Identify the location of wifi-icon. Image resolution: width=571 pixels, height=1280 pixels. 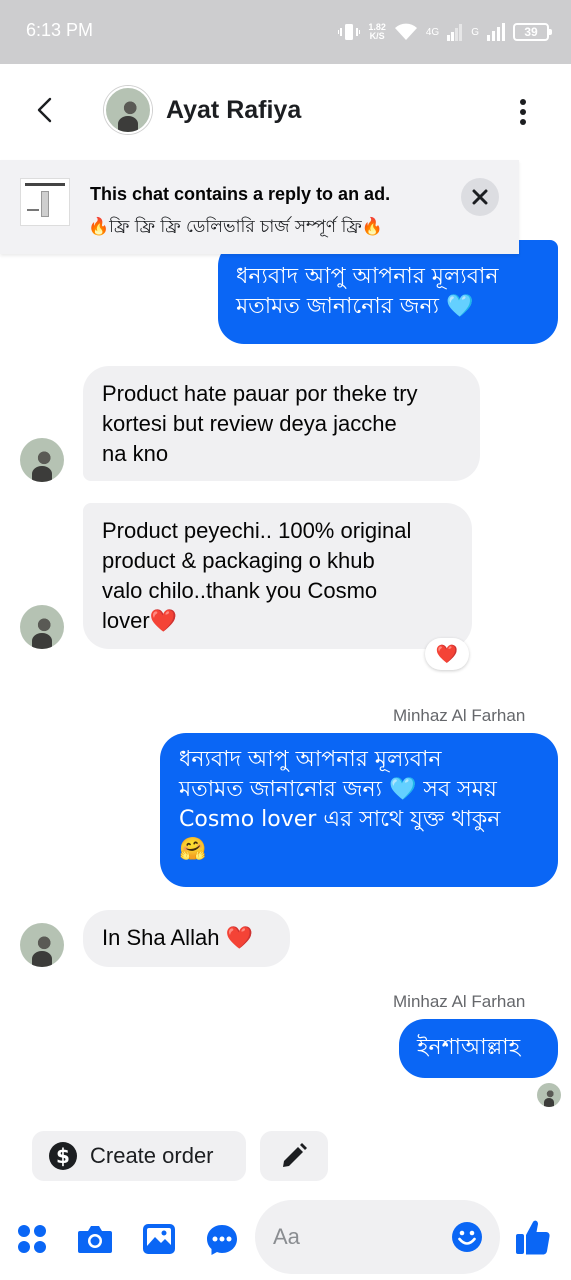
(405, 31).